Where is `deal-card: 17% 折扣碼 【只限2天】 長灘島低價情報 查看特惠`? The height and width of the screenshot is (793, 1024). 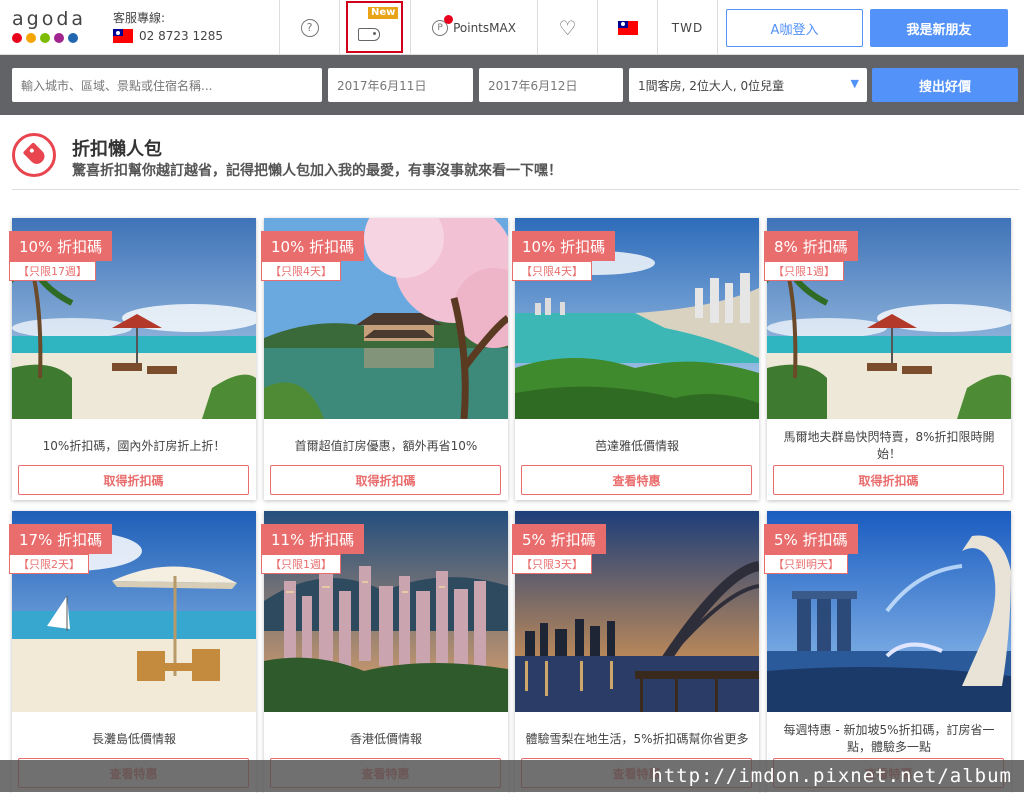
deal-card: 17% 折扣碼 【只限2天】 長灘島低價情報 查看特惠 is located at coordinates (132, 652).